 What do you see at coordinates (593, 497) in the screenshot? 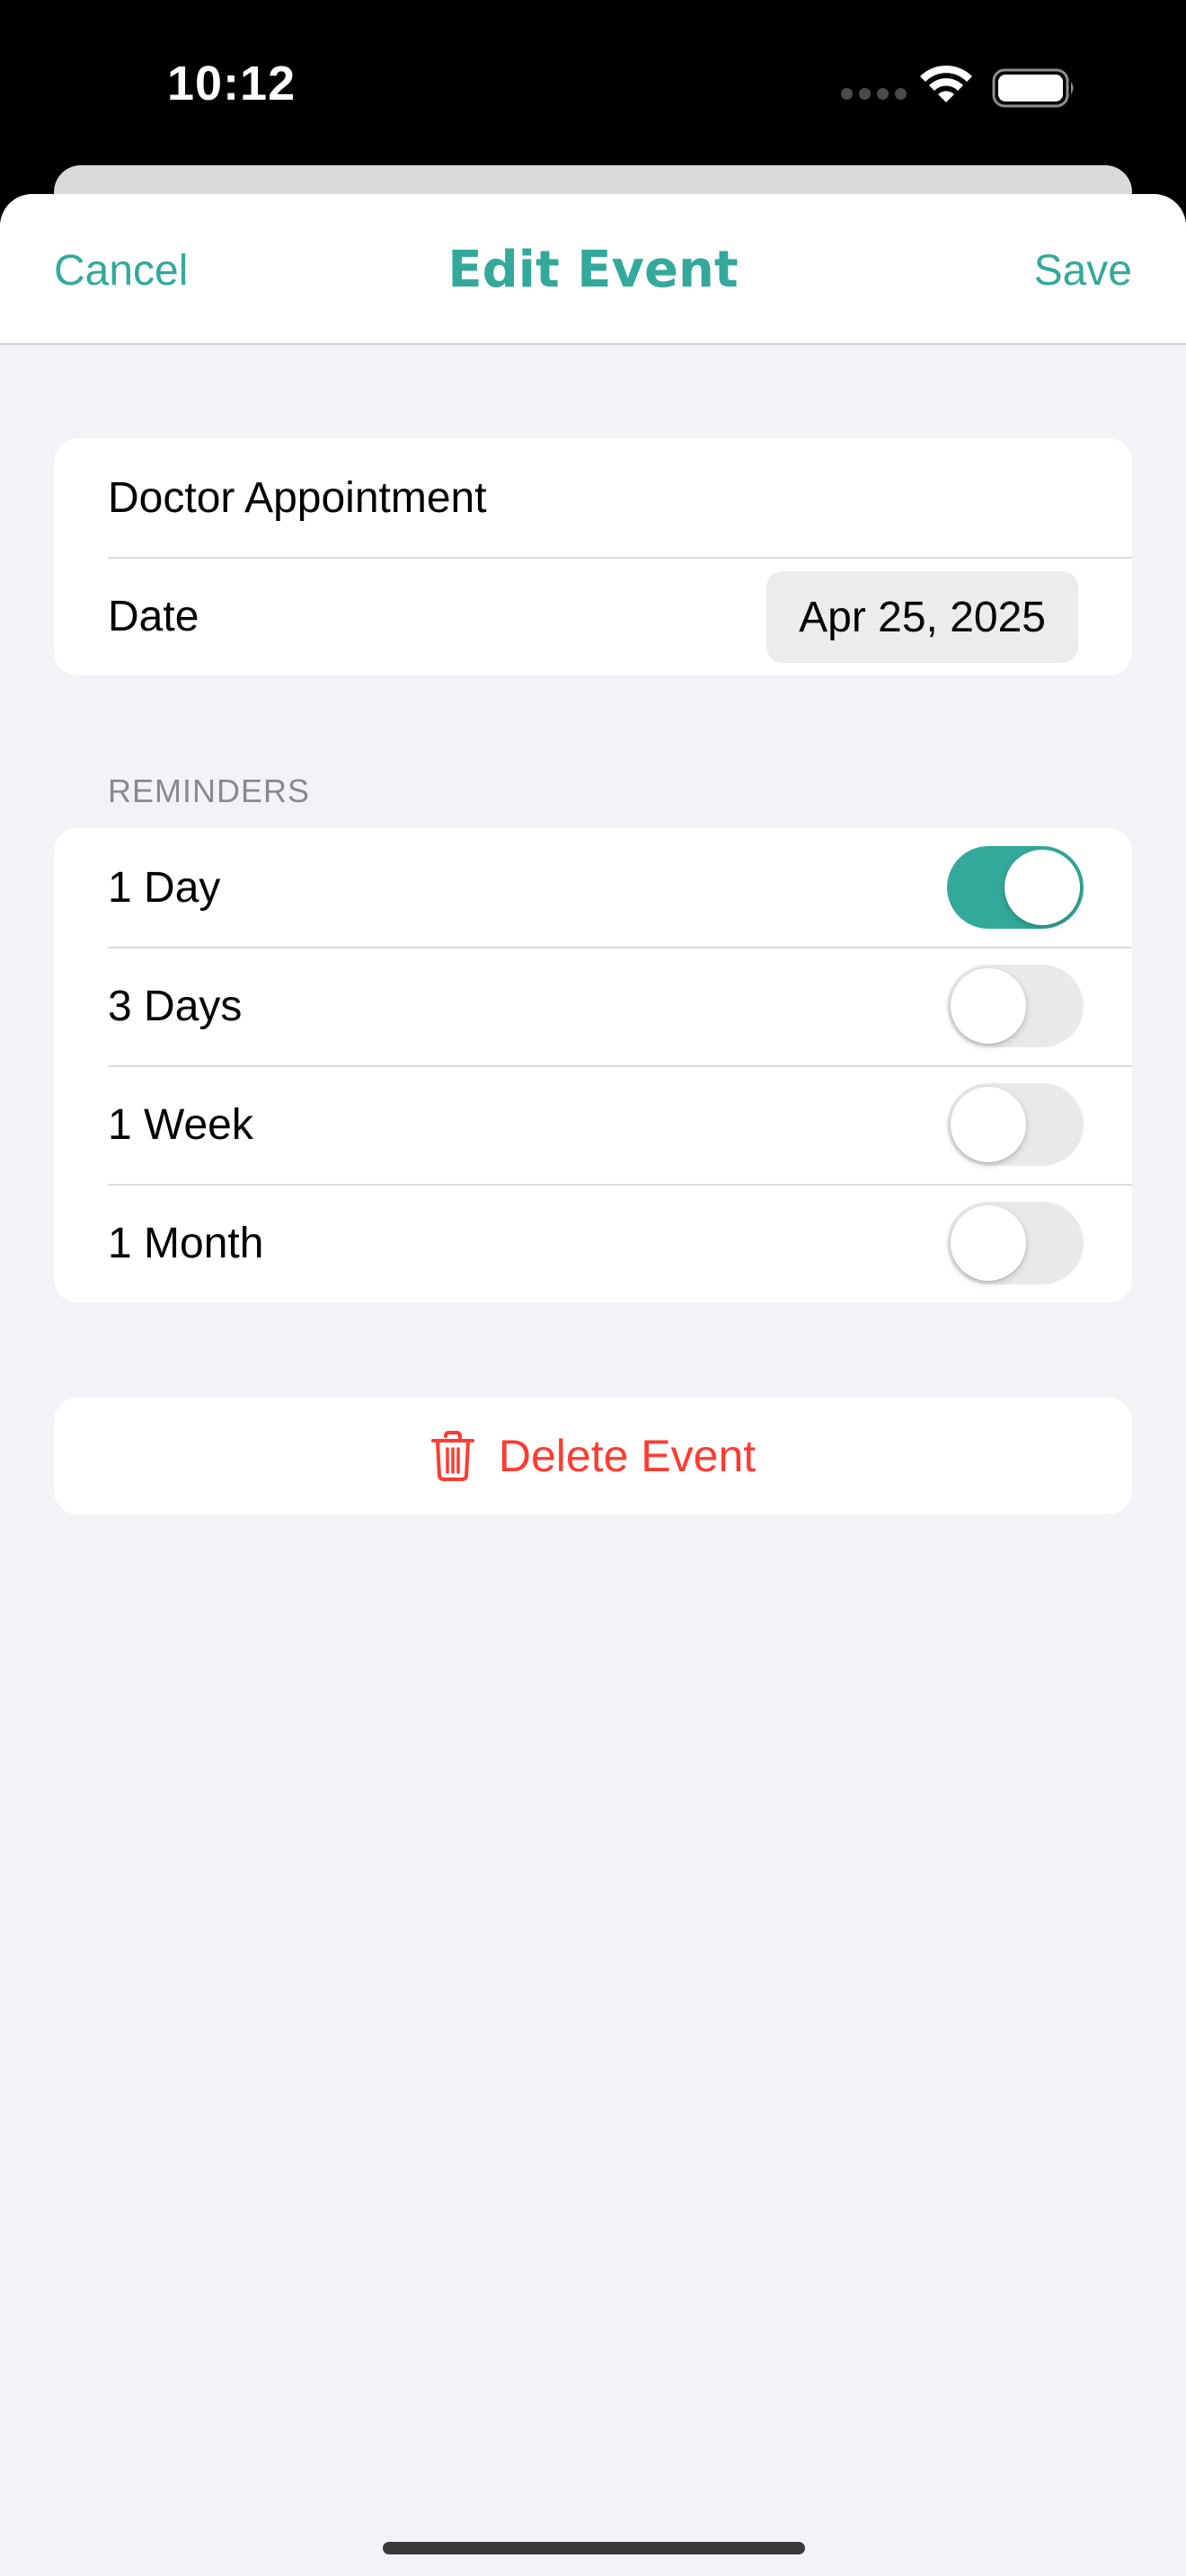
I see `event-title-field: Doctor Appointment` at bounding box center [593, 497].